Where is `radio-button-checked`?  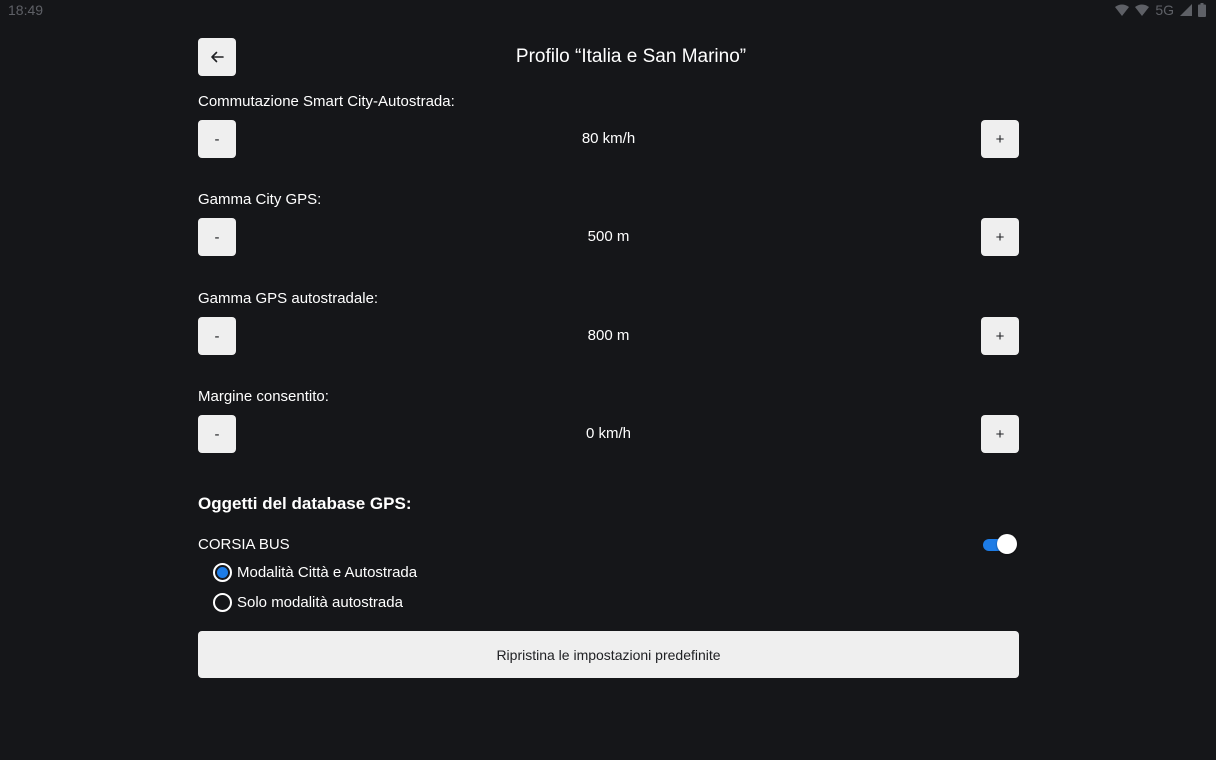
radio-button-checked is located at coordinates (222, 572).